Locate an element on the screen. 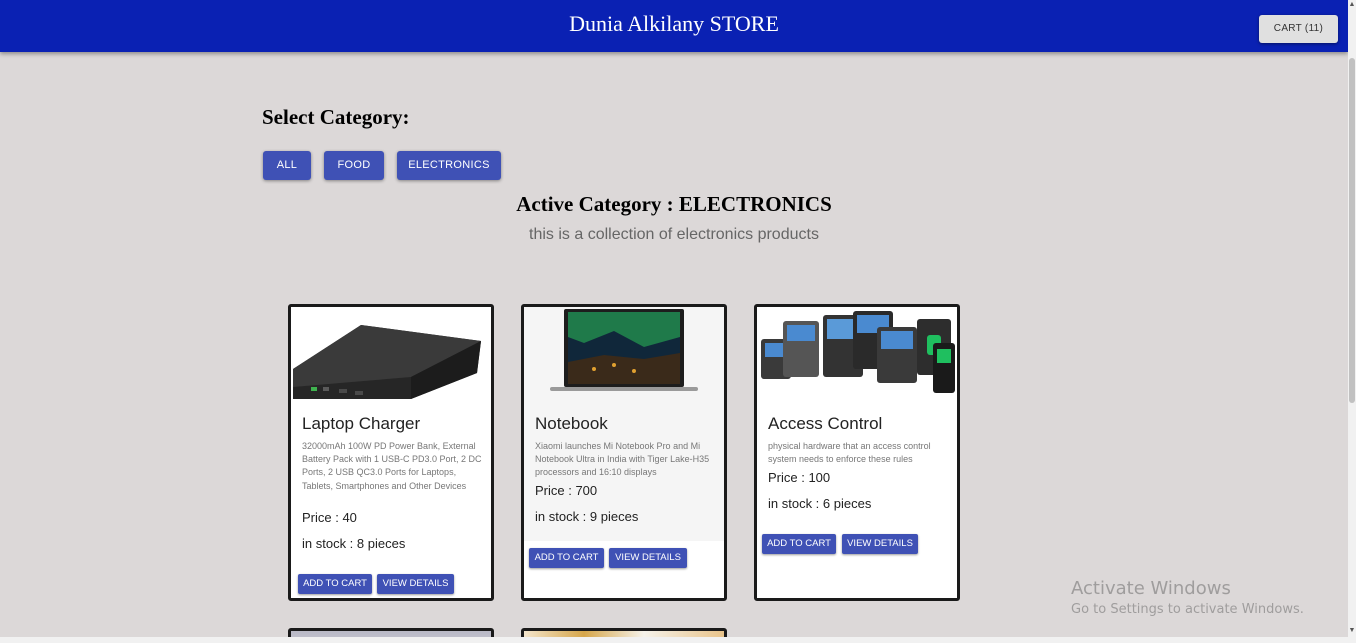  store-title: Dunia Alkilany STORE is located at coordinates (674, 23).